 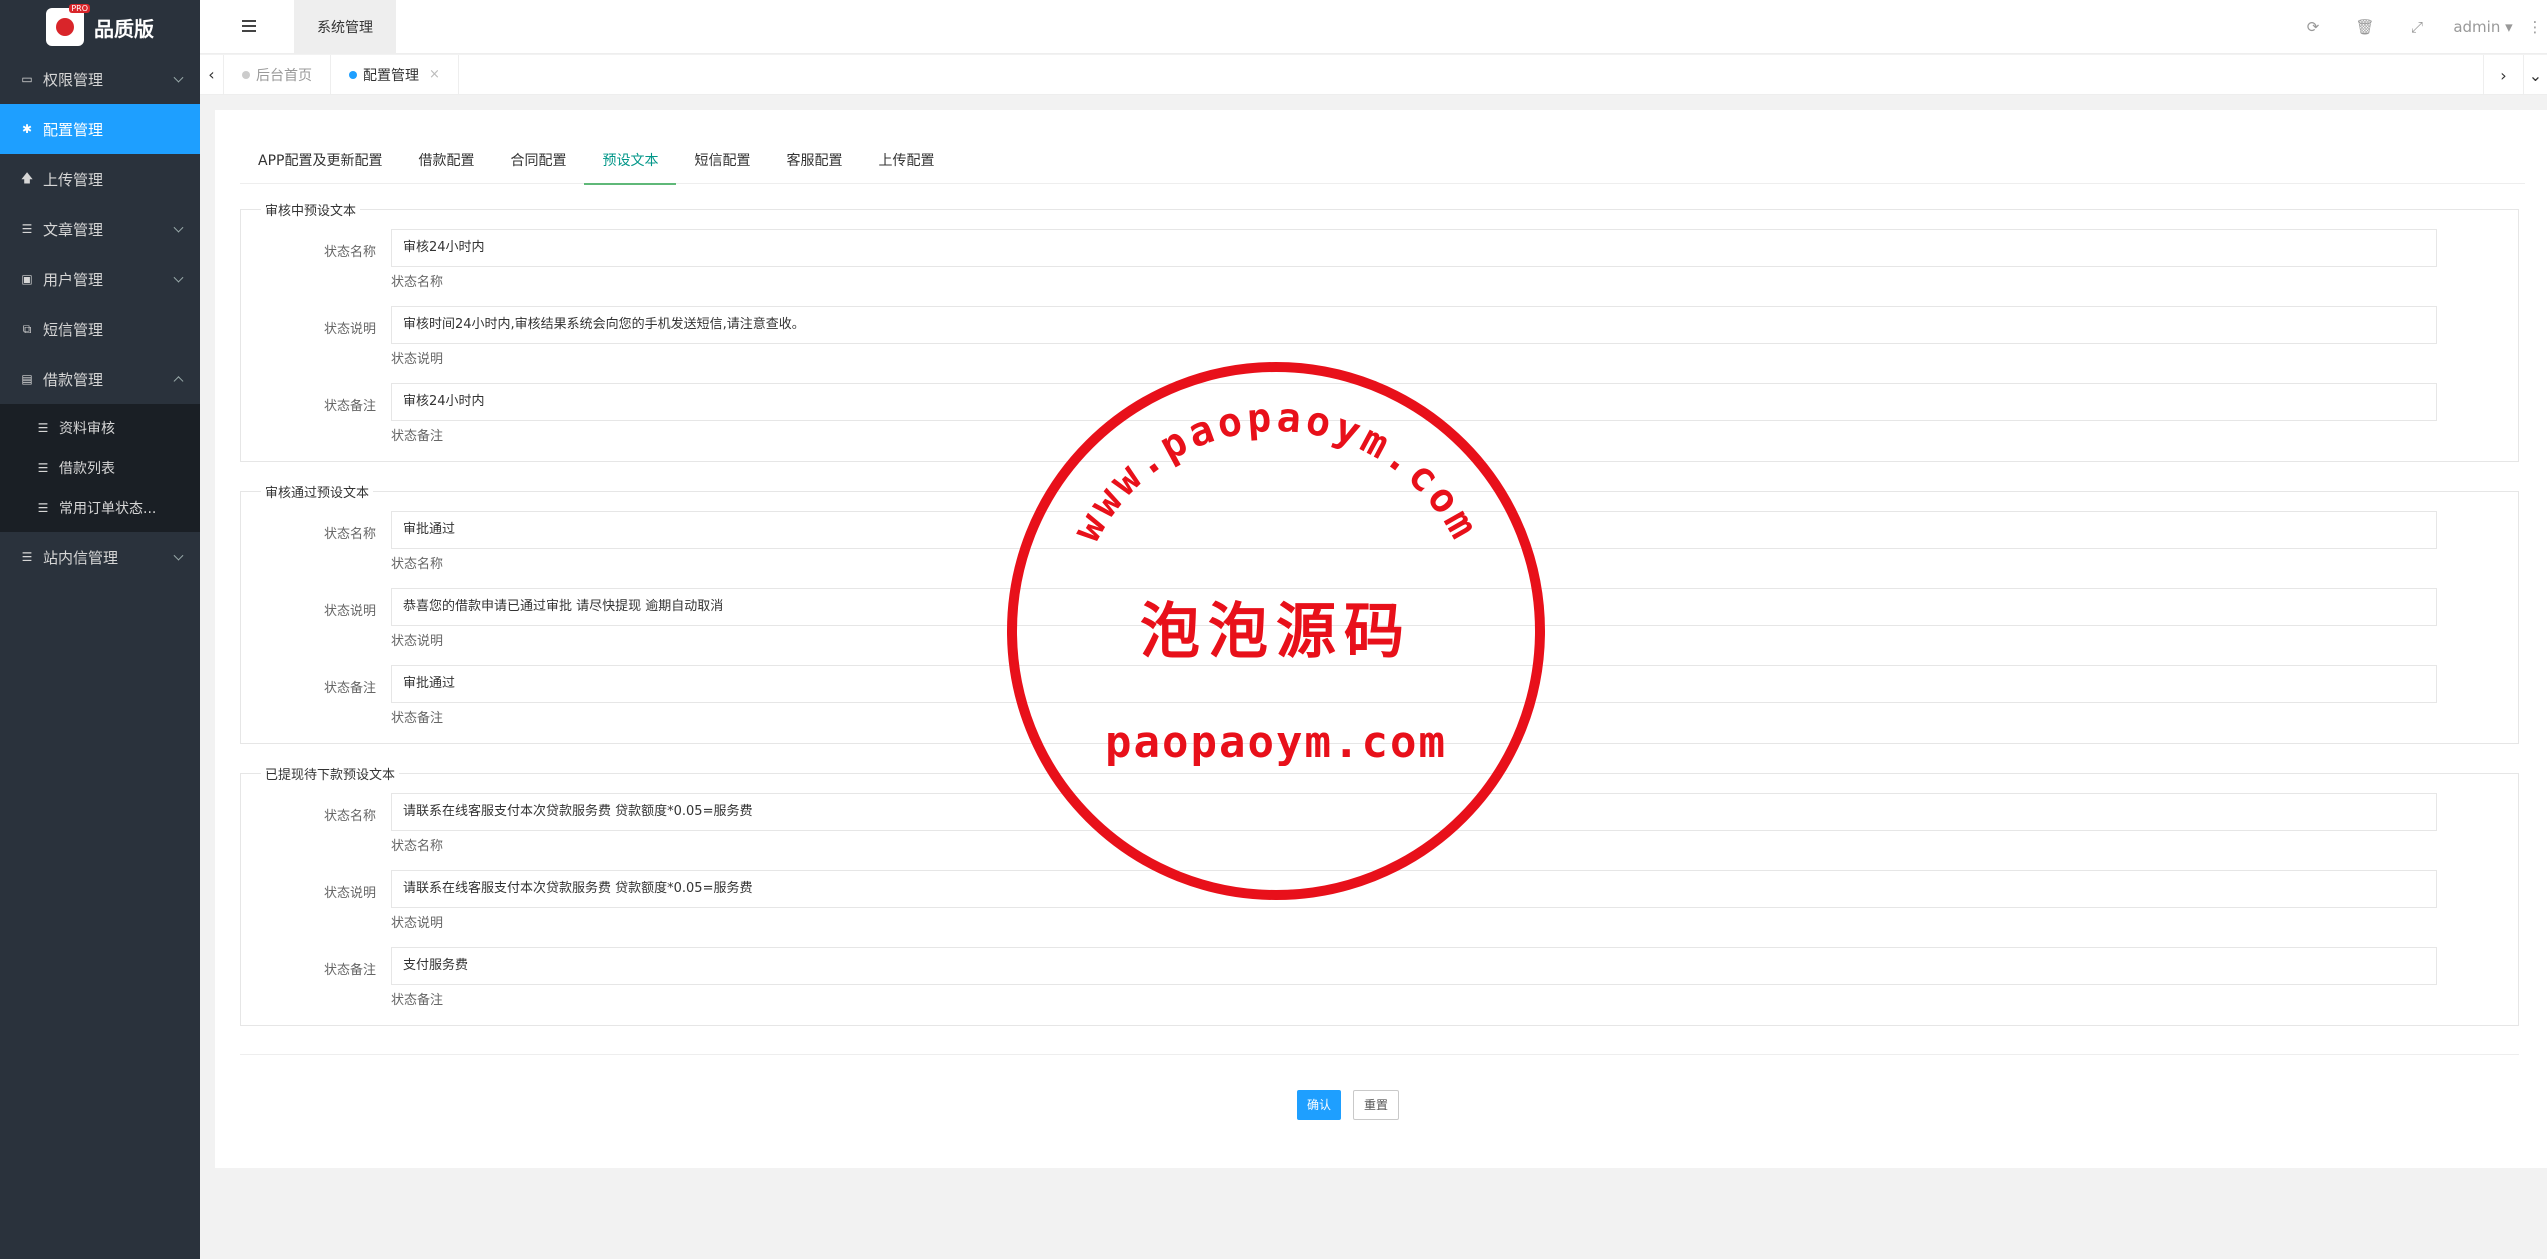 I want to click on sidebar-item-label: 文章管理, so click(x=73, y=229).